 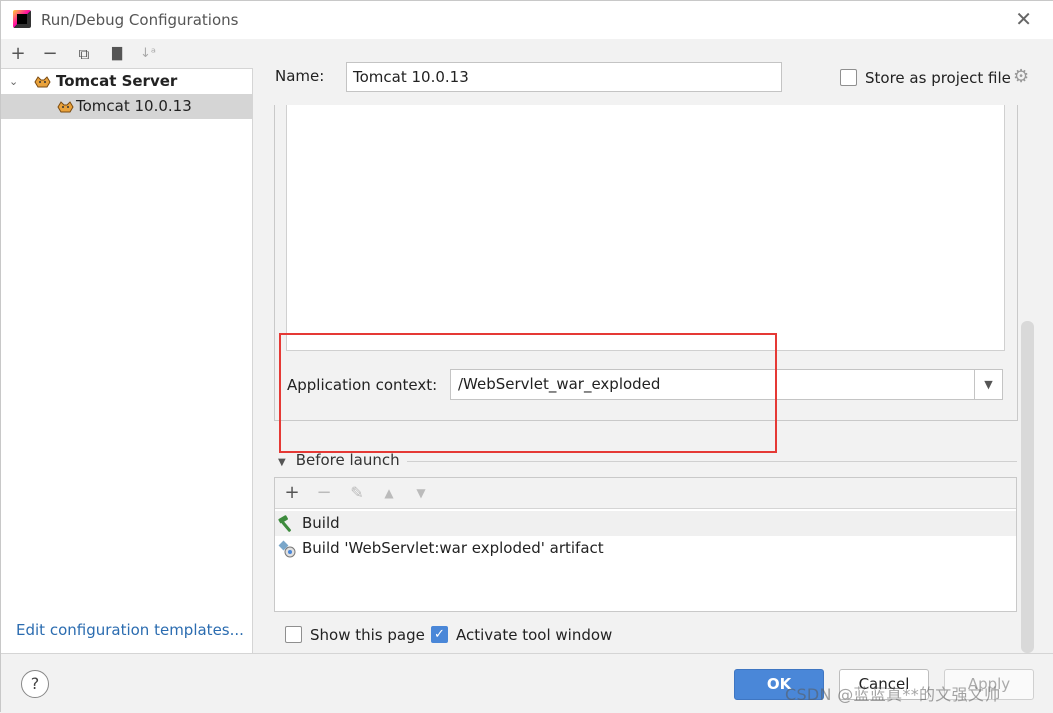 I want to click on tree-group-tomcat-server: ⌄ Tomcat Server, so click(x=127, y=81).